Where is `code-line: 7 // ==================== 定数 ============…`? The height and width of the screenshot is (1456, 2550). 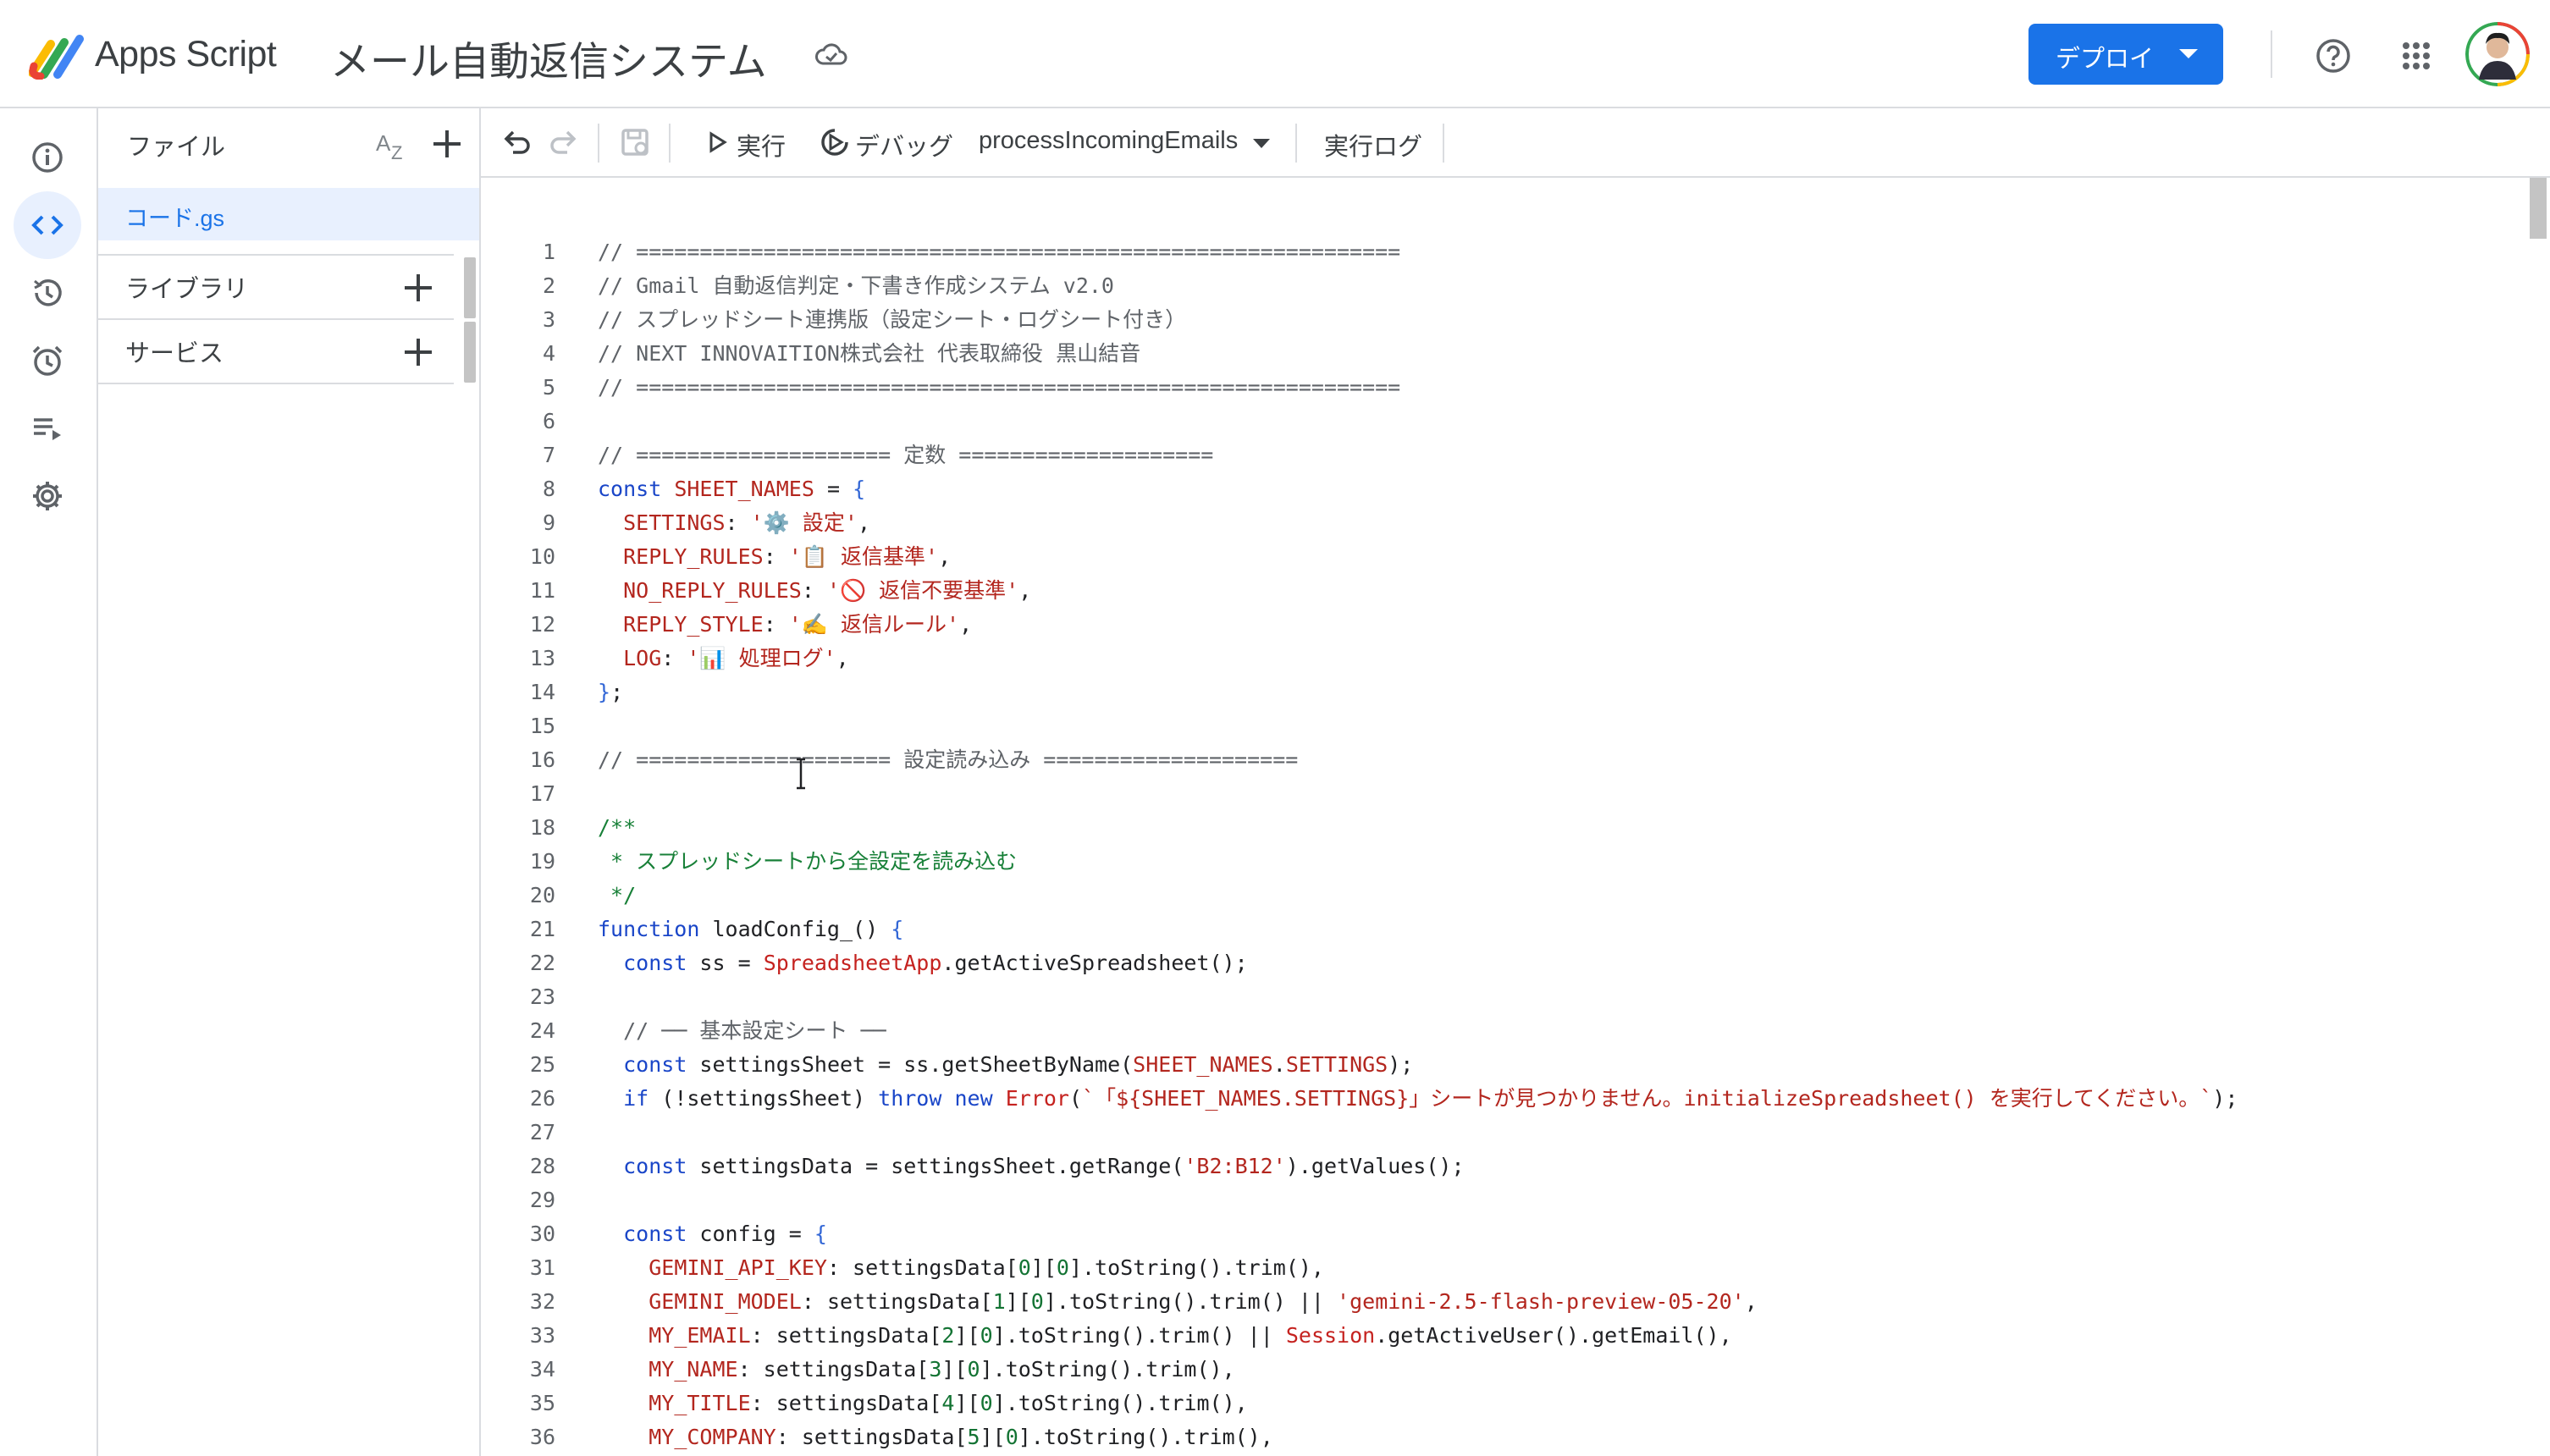
code-line: 7 // ==================== 定数 ============… is located at coordinates (847, 455).